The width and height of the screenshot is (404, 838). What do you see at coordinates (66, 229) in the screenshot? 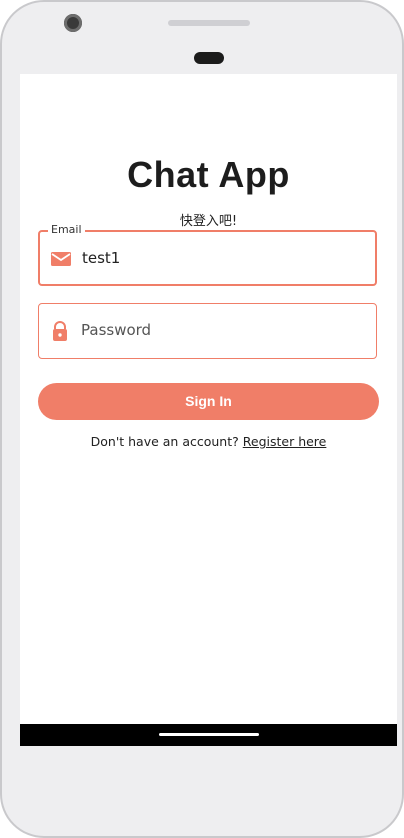
I see `email-label: Email` at bounding box center [66, 229].